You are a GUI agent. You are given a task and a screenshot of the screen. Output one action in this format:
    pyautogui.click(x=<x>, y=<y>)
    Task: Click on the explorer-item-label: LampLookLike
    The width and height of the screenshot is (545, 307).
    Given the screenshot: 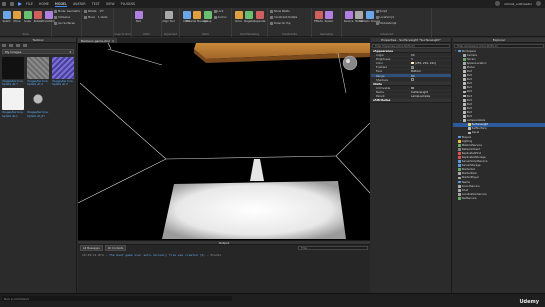 What is the action you would take?
    pyautogui.click(x=476, y=121)
    